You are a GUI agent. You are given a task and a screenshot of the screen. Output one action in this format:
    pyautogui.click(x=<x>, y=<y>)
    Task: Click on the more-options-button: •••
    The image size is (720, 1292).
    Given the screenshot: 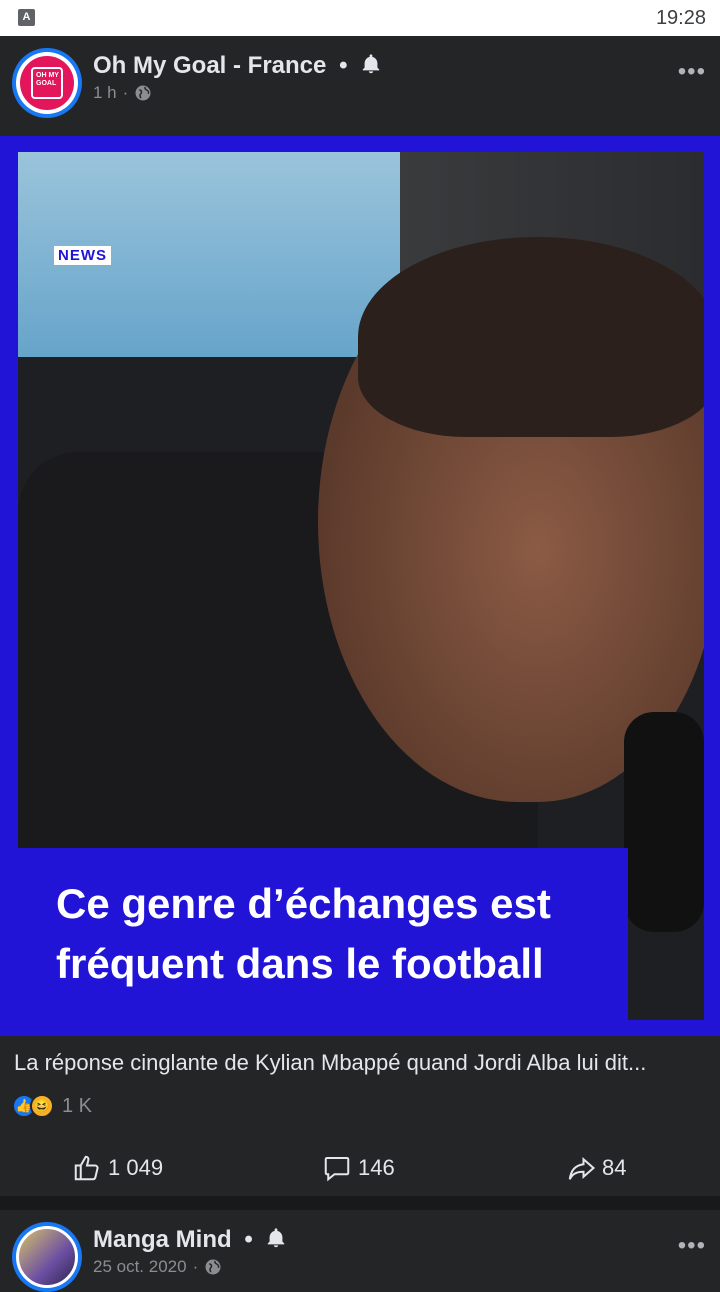 What is the action you would take?
    pyautogui.click(x=692, y=72)
    